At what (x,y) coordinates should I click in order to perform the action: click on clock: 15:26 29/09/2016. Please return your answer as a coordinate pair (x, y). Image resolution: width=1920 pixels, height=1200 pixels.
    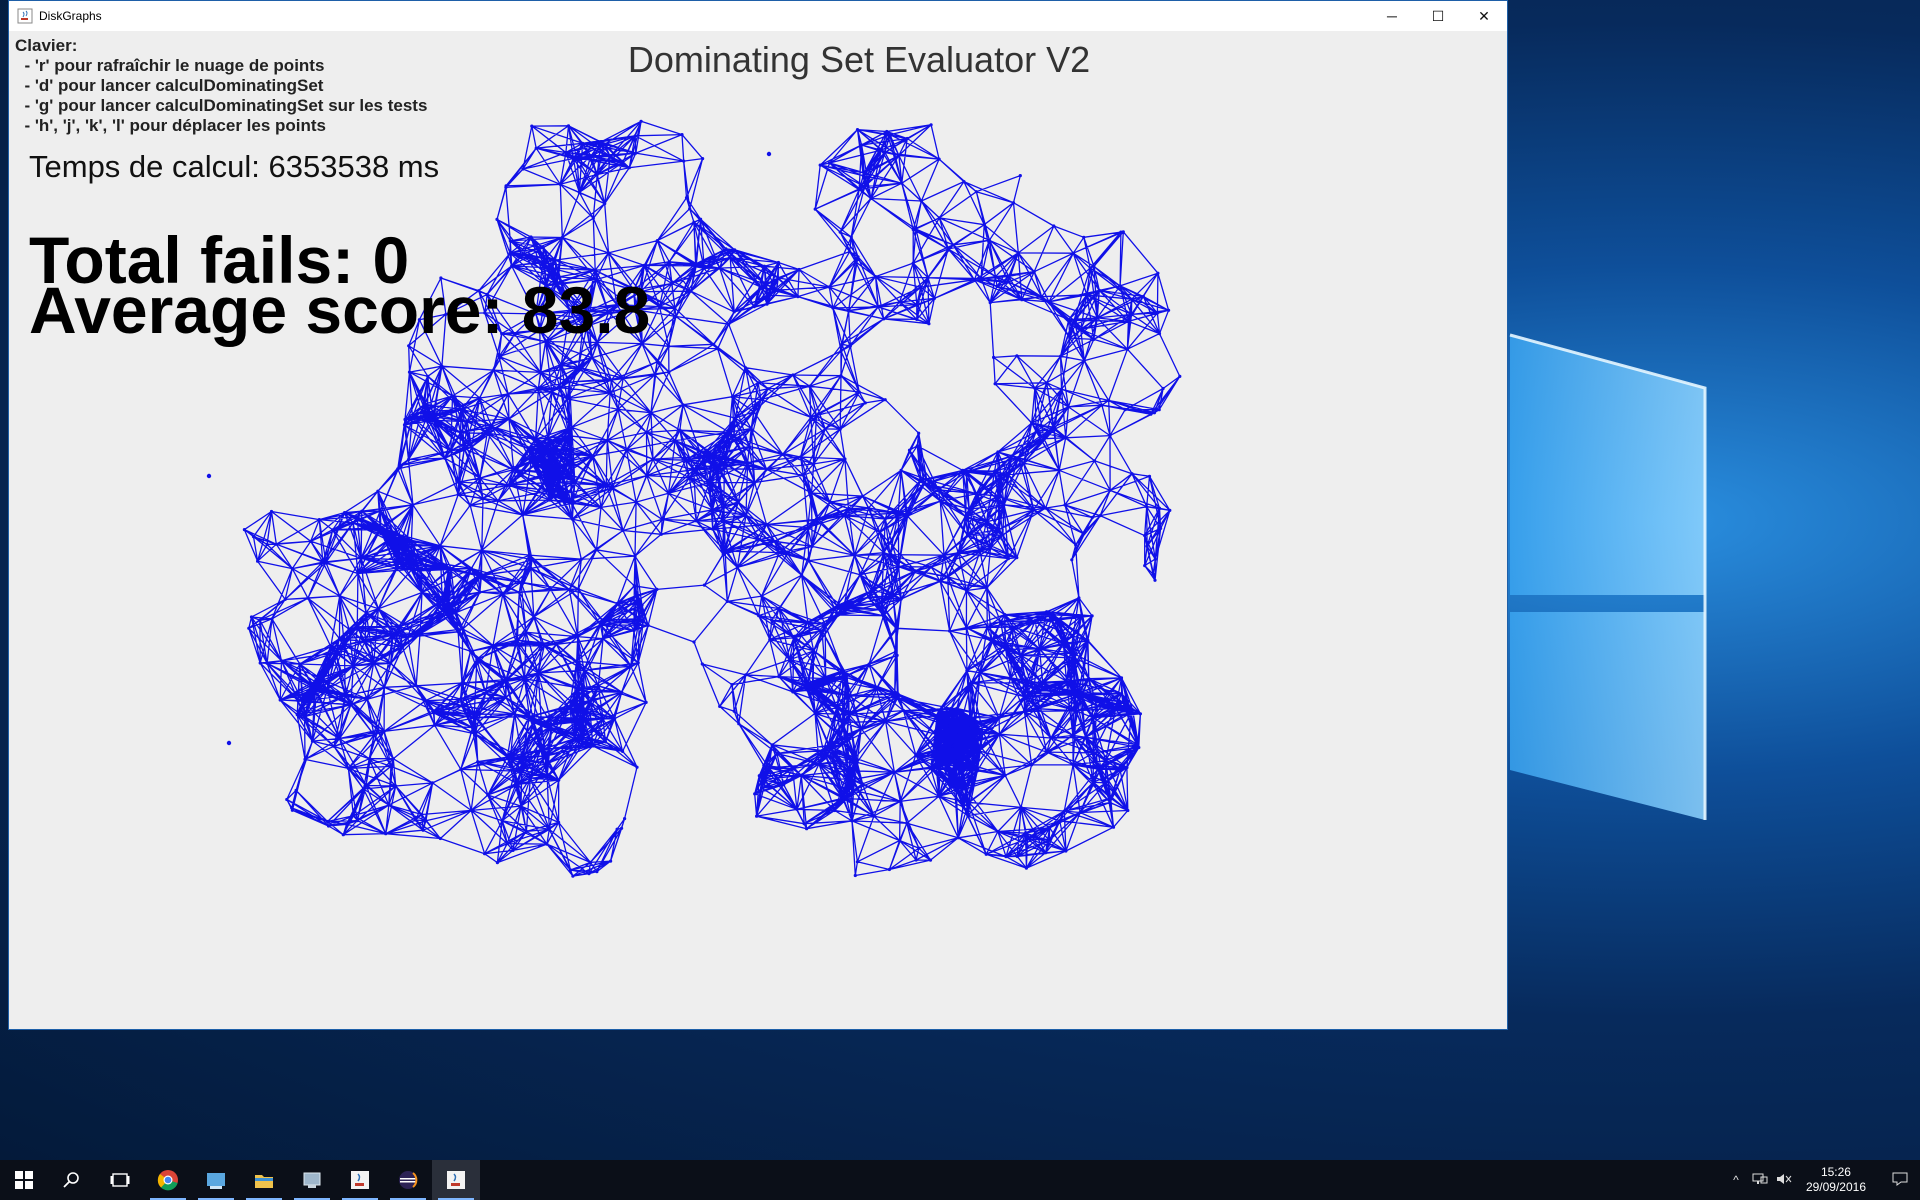
    Looking at the image, I should click on (1836, 1180).